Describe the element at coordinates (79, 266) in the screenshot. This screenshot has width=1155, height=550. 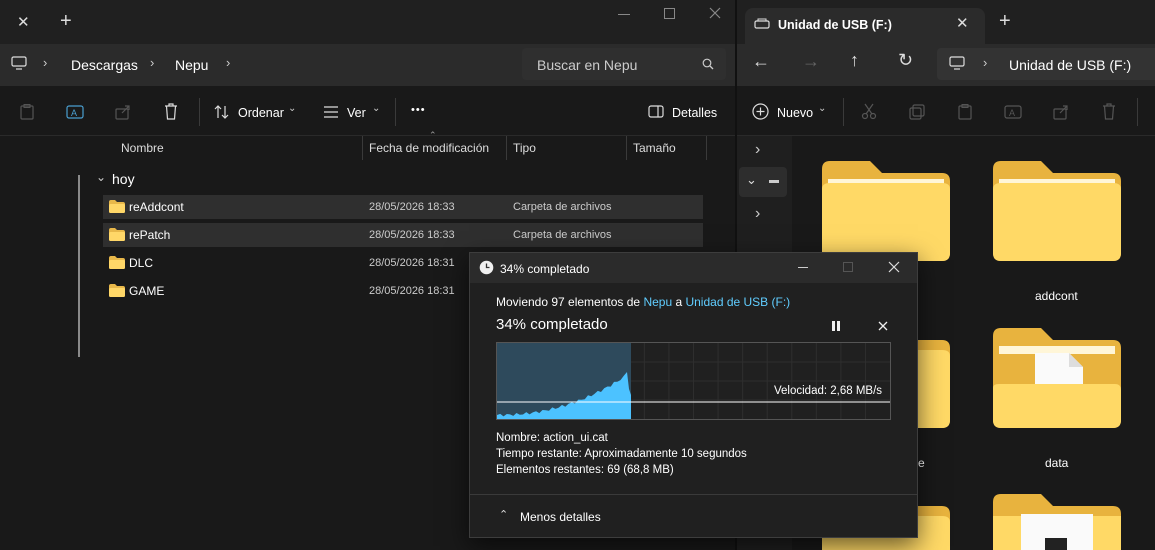
I see `nav-pane-scrollbar` at that location.